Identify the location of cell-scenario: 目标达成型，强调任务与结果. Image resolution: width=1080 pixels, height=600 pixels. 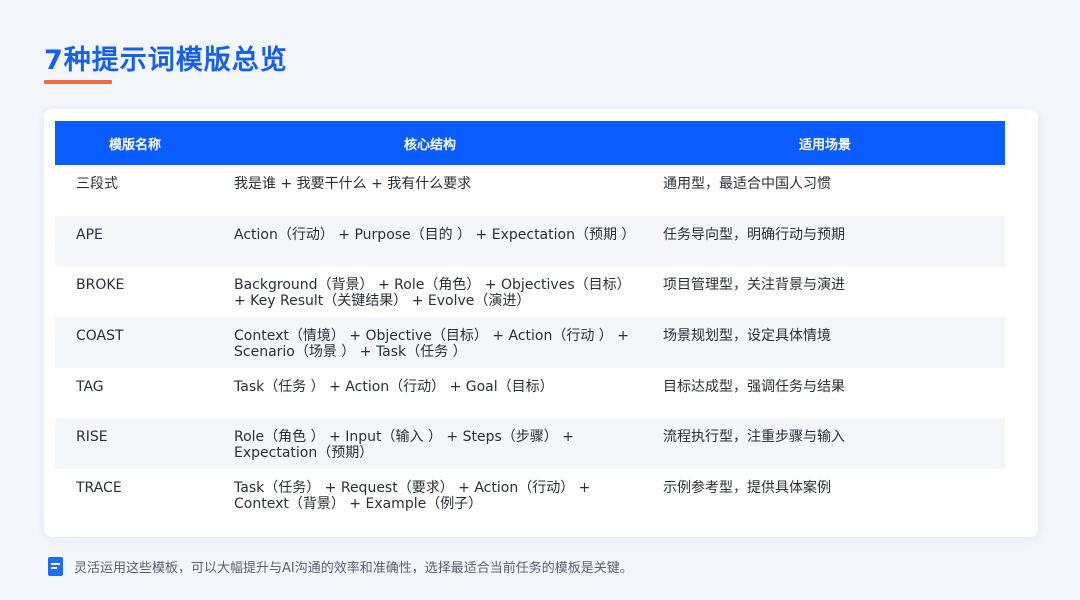
(754, 386).